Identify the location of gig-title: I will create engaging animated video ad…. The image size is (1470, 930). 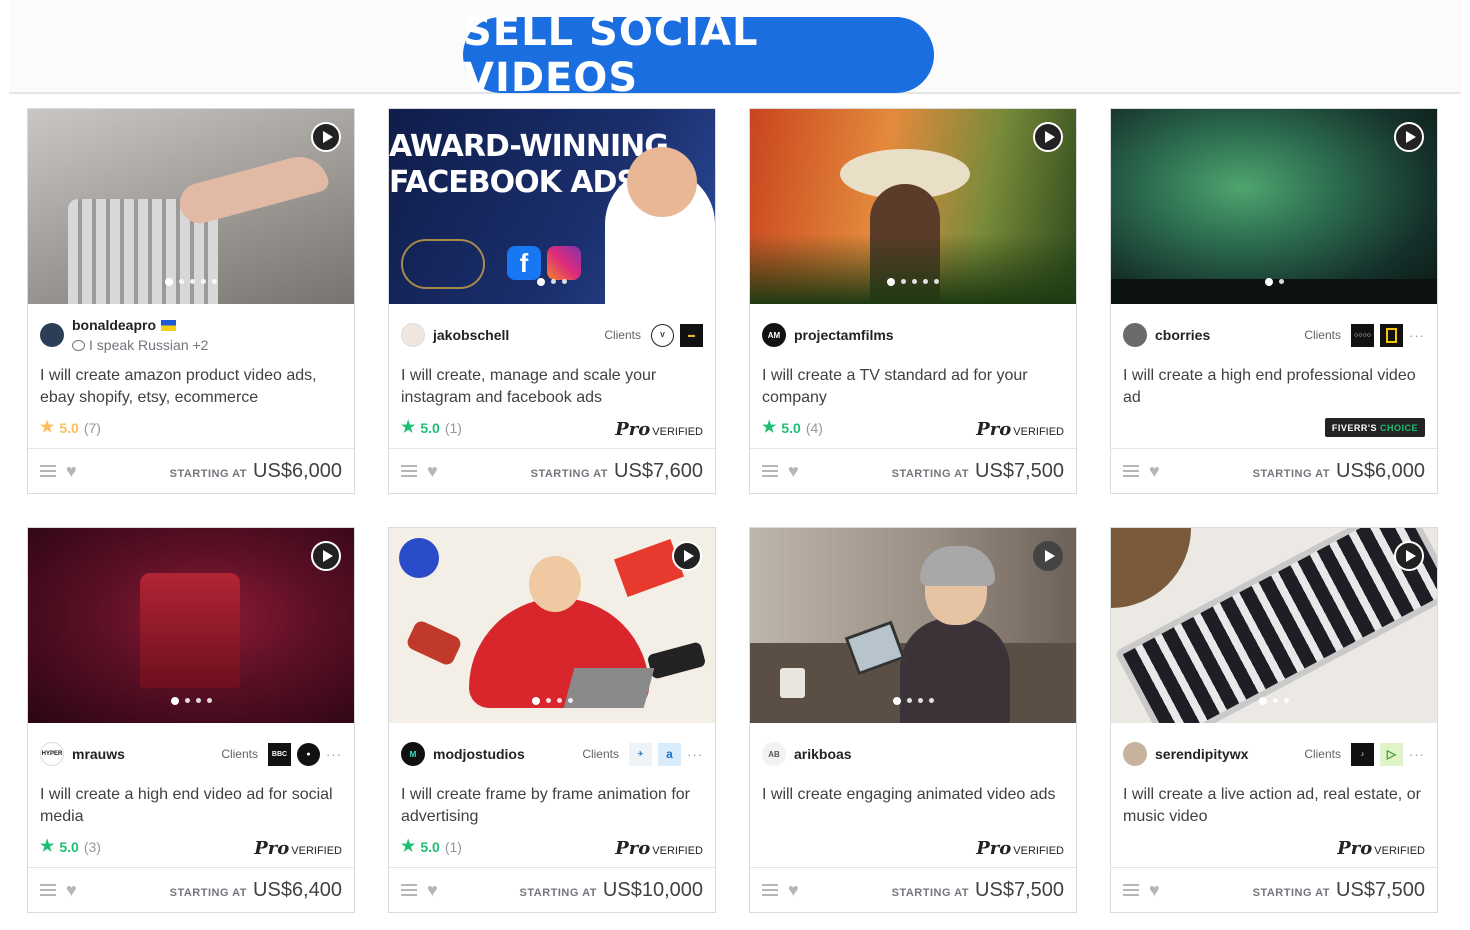
(913, 806).